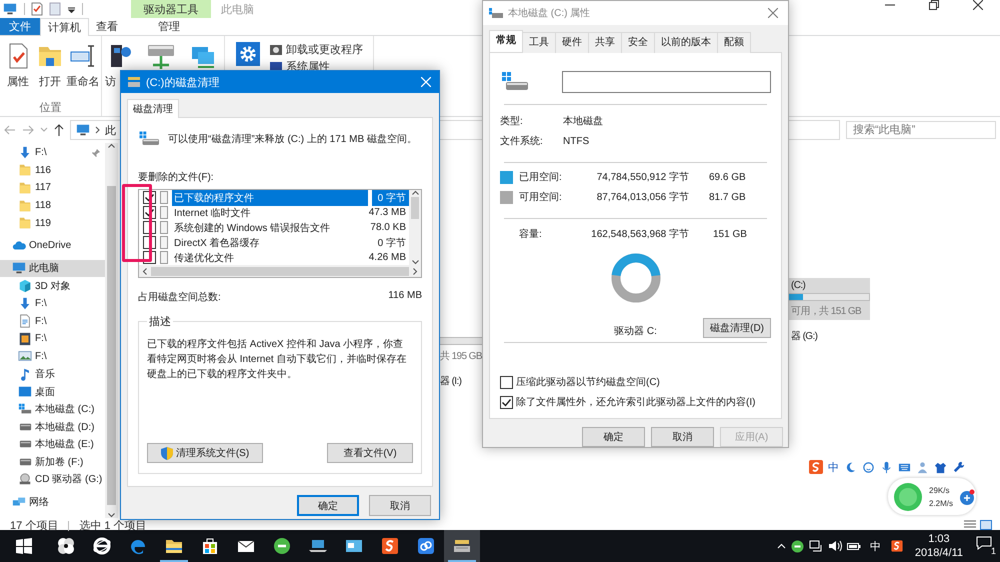  Describe the element at coordinates (897, 546) in the screenshot. I see `sogou-logo-icon` at that location.